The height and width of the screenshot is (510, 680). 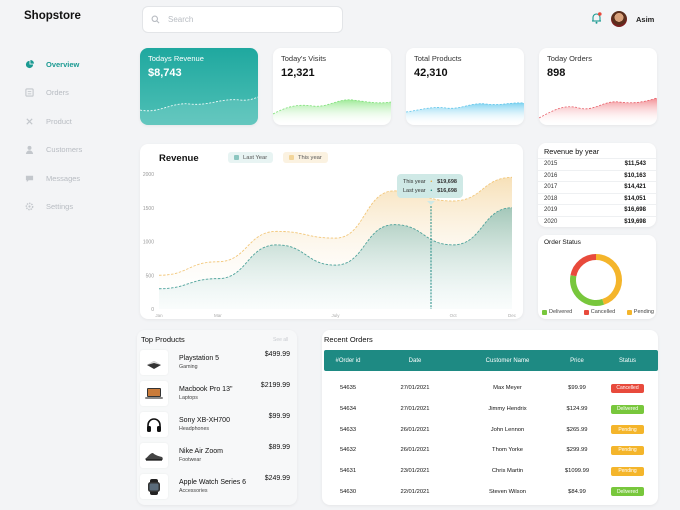 I want to click on sidebar-item-label: Customers, so click(x=64, y=150).